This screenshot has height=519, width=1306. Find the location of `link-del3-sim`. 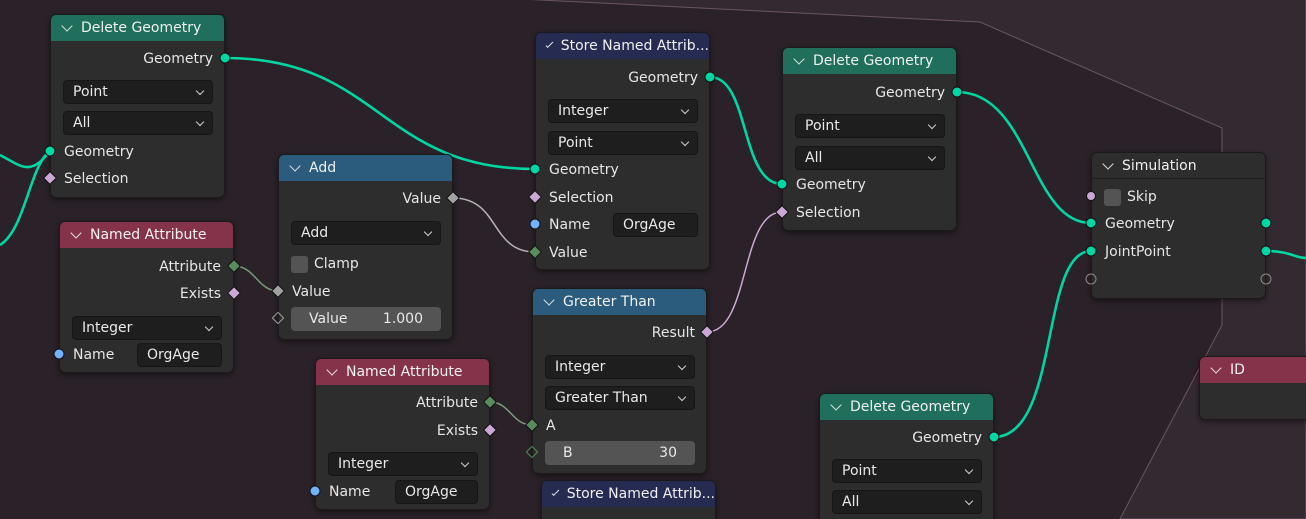

link-del3-sim is located at coordinates (1042, 344).